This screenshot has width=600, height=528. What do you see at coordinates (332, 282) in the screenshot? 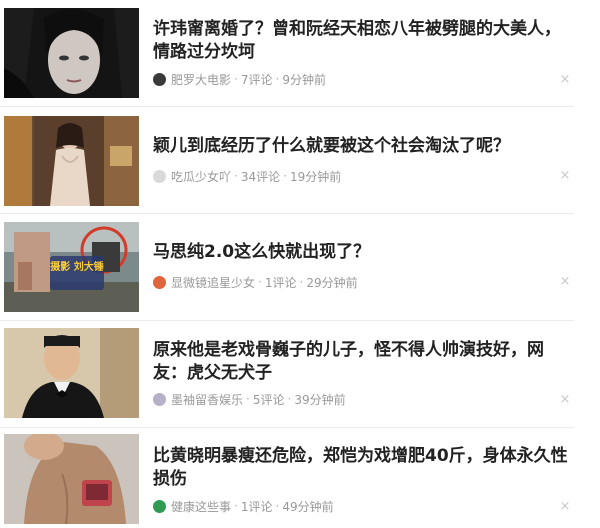
I see `news-time: 29分钟前` at bounding box center [332, 282].